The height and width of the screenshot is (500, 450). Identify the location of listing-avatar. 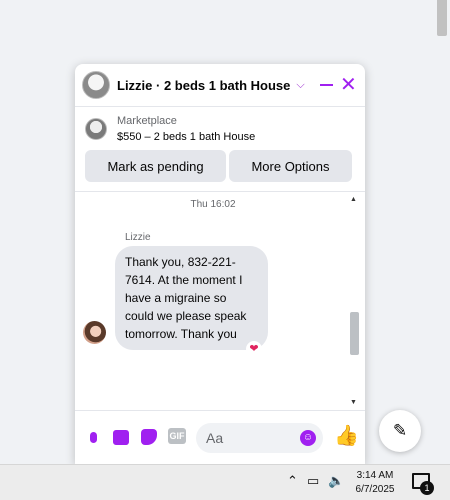
(96, 85).